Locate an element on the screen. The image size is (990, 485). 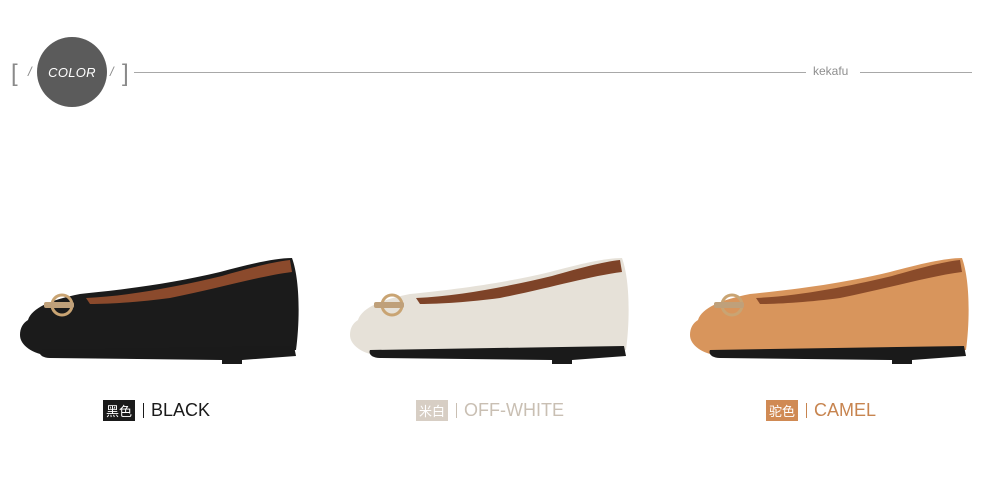
color-badge: COLOR is located at coordinates (72, 72).